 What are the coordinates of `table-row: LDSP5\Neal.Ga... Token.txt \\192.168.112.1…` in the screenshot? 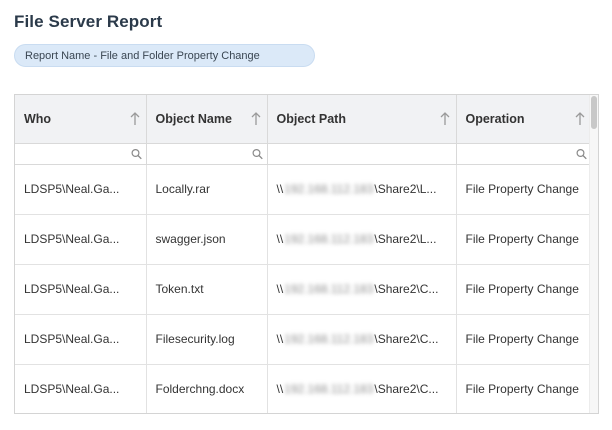 It's located at (303, 289).